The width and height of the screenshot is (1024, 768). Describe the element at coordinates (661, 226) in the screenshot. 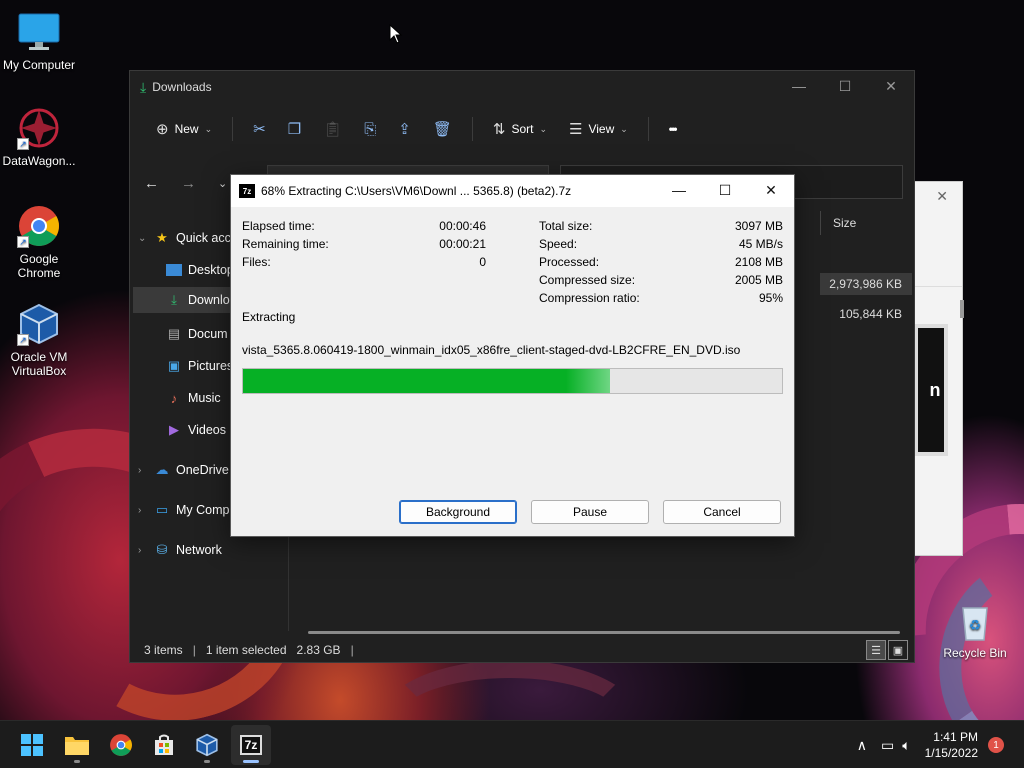

I see `total-size-row: Total size: 3097 MB` at that location.